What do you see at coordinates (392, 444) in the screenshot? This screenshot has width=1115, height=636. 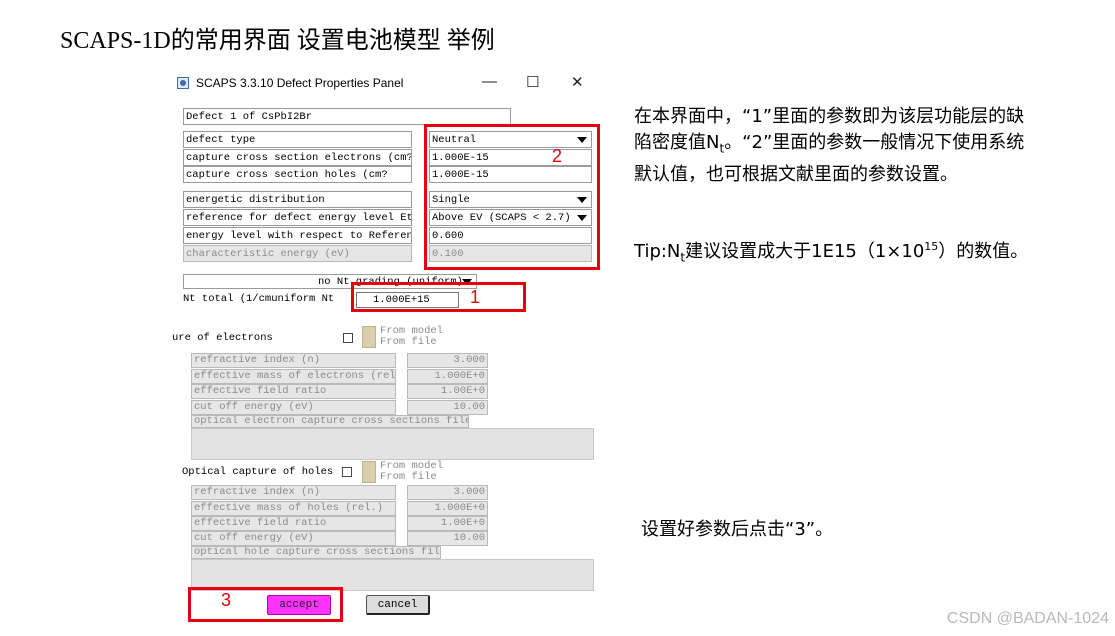 I see `electrons-file-field` at bounding box center [392, 444].